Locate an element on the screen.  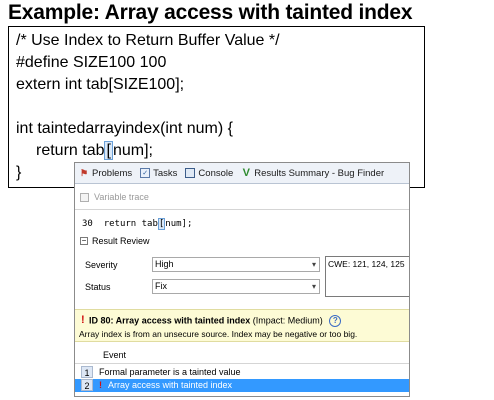
code-text: /* Use Index to Return Buffer Value */ is located at coordinates (148, 40).